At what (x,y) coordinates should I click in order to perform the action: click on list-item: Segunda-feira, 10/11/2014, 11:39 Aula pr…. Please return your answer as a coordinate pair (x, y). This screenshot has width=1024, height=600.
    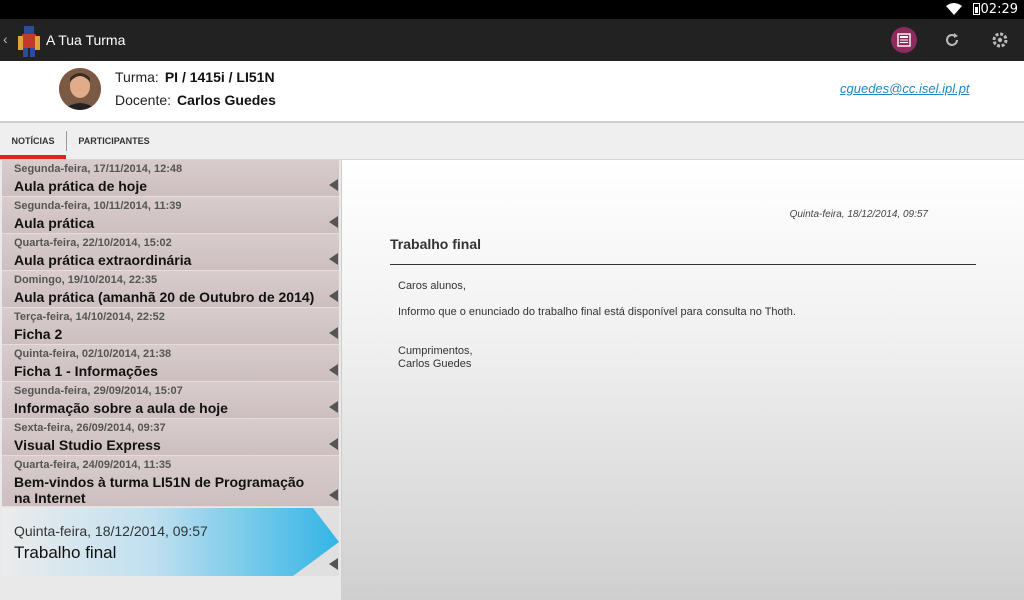
    Looking at the image, I should click on (170, 215).